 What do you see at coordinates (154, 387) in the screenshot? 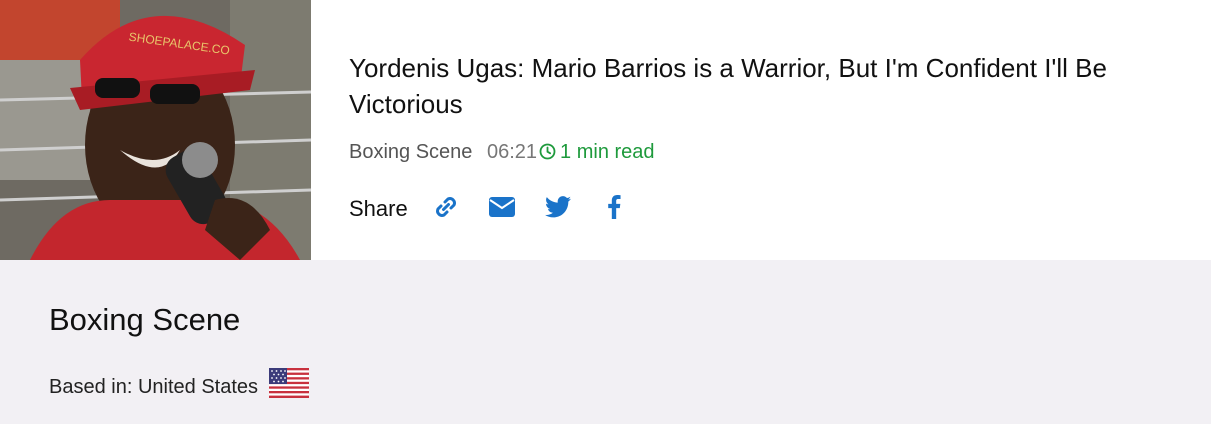
I see `based-in-text: Based in: United States` at bounding box center [154, 387].